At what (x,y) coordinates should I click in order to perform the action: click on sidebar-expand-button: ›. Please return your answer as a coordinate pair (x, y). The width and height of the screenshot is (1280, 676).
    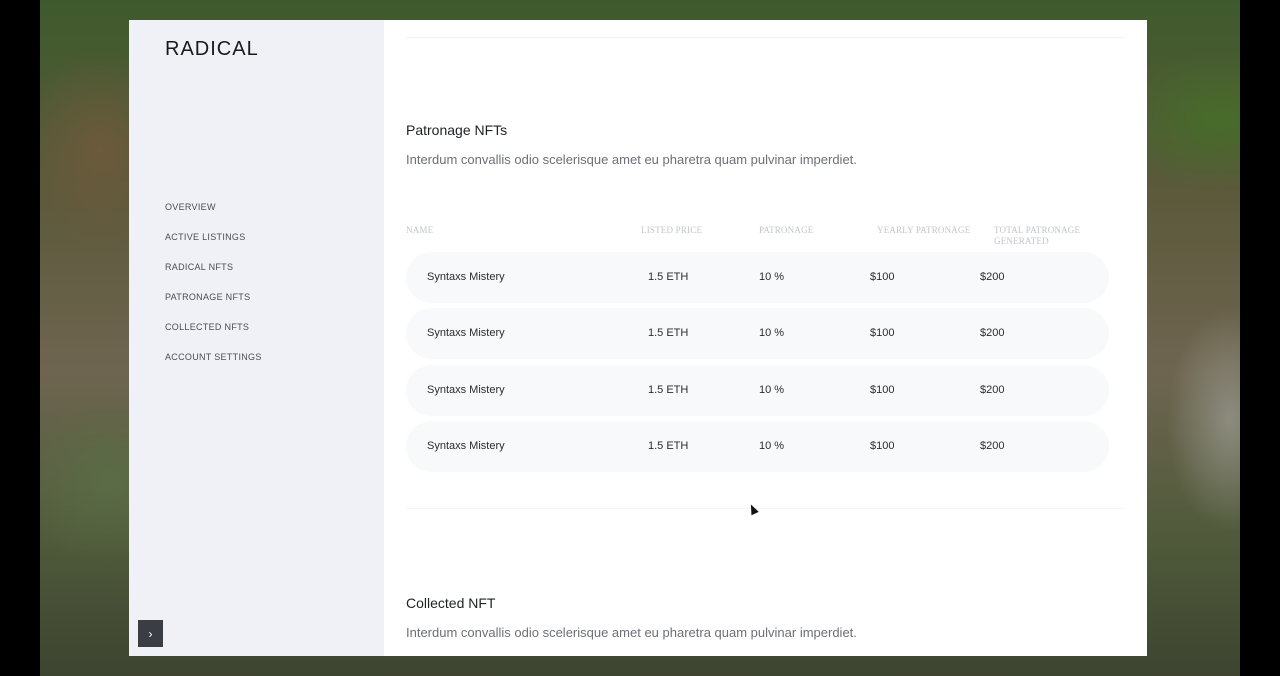
    Looking at the image, I should click on (150, 633).